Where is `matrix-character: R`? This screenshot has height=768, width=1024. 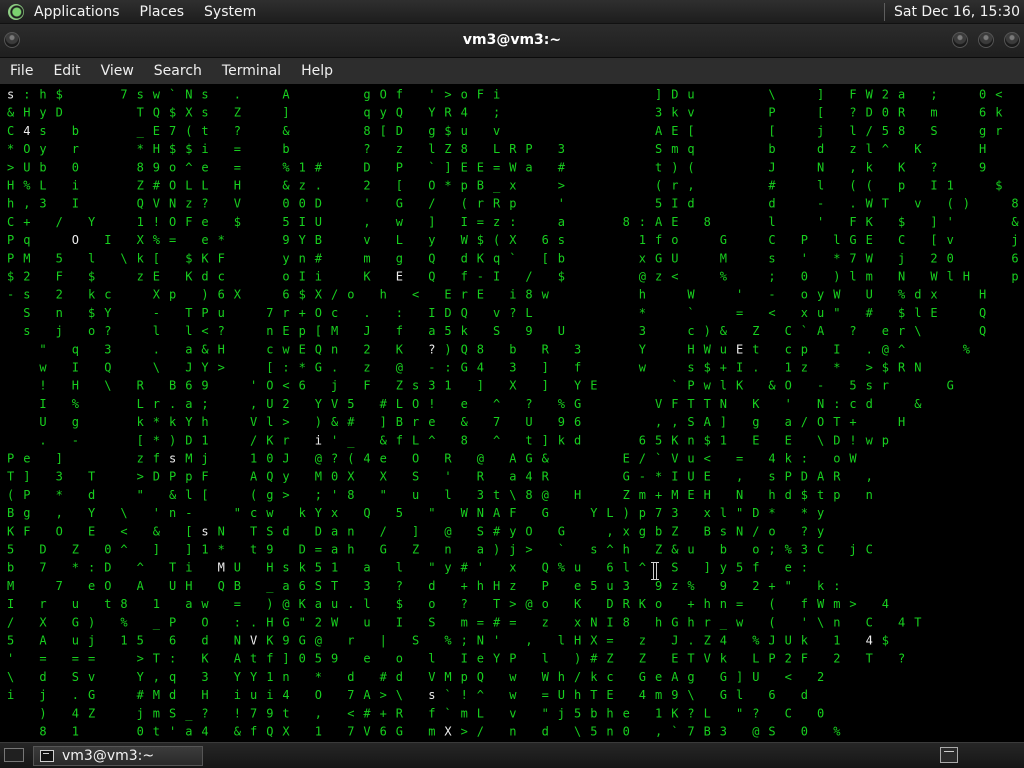
matrix-character: R is located at coordinates (141, 386).